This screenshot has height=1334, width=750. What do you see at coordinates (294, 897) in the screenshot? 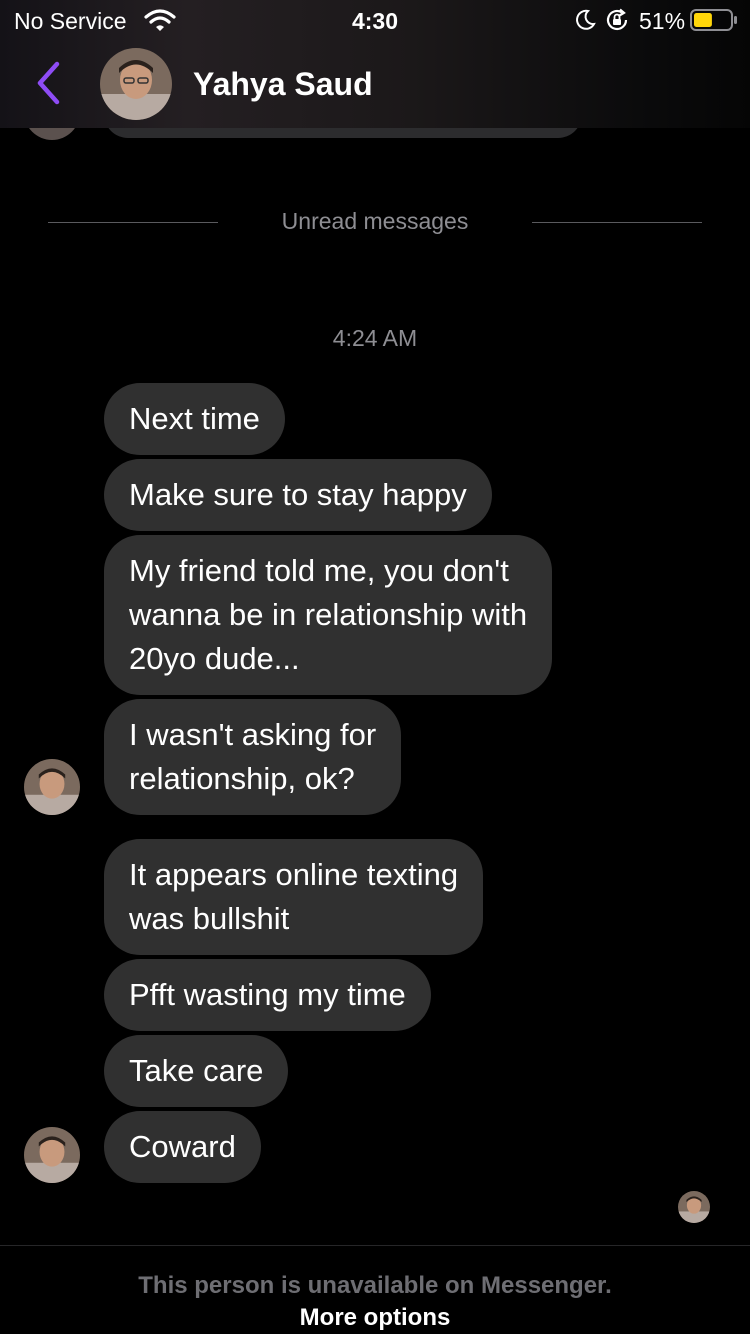
I see `message-bubble: It appears online texting was bullshit` at bounding box center [294, 897].